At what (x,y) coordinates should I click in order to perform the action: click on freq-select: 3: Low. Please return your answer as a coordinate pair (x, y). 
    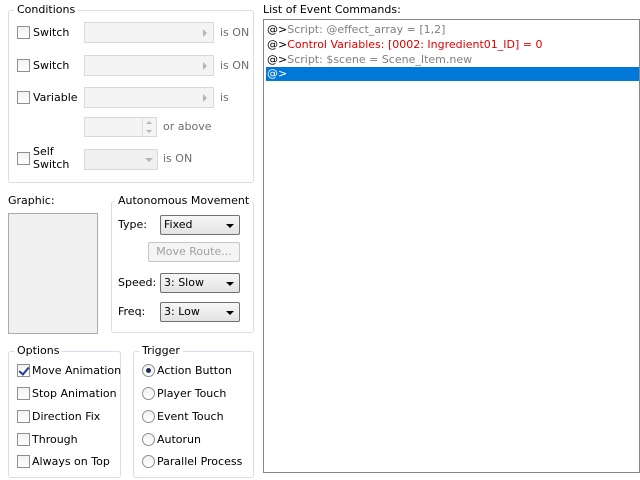
    Looking at the image, I should click on (200, 312).